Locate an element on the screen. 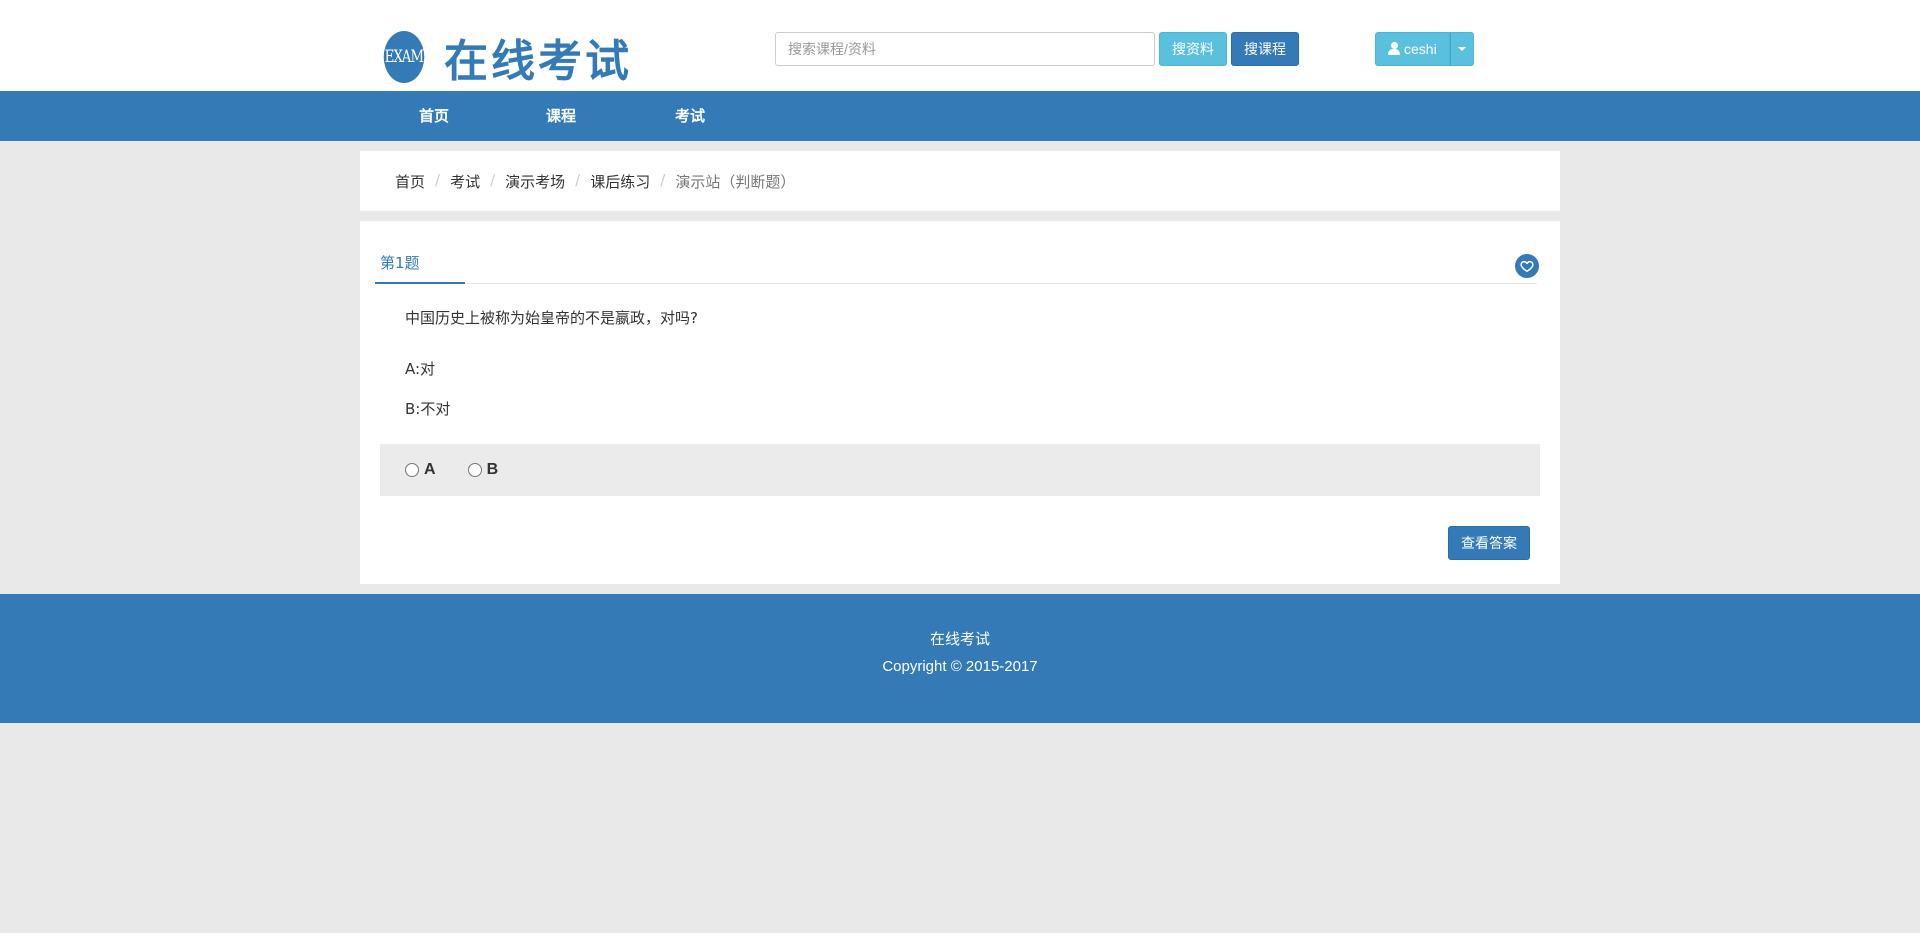  answer-choice-b: B is located at coordinates (483, 470).